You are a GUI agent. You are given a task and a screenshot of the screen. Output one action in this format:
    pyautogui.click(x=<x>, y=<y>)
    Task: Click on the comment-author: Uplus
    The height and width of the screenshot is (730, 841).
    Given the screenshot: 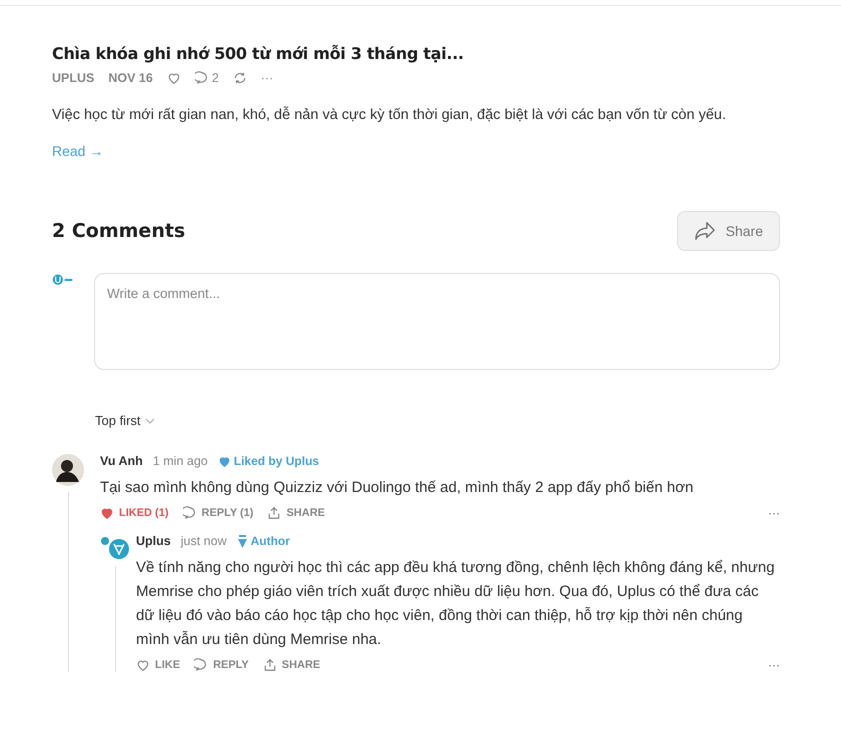 What is the action you would take?
    pyautogui.click(x=153, y=541)
    